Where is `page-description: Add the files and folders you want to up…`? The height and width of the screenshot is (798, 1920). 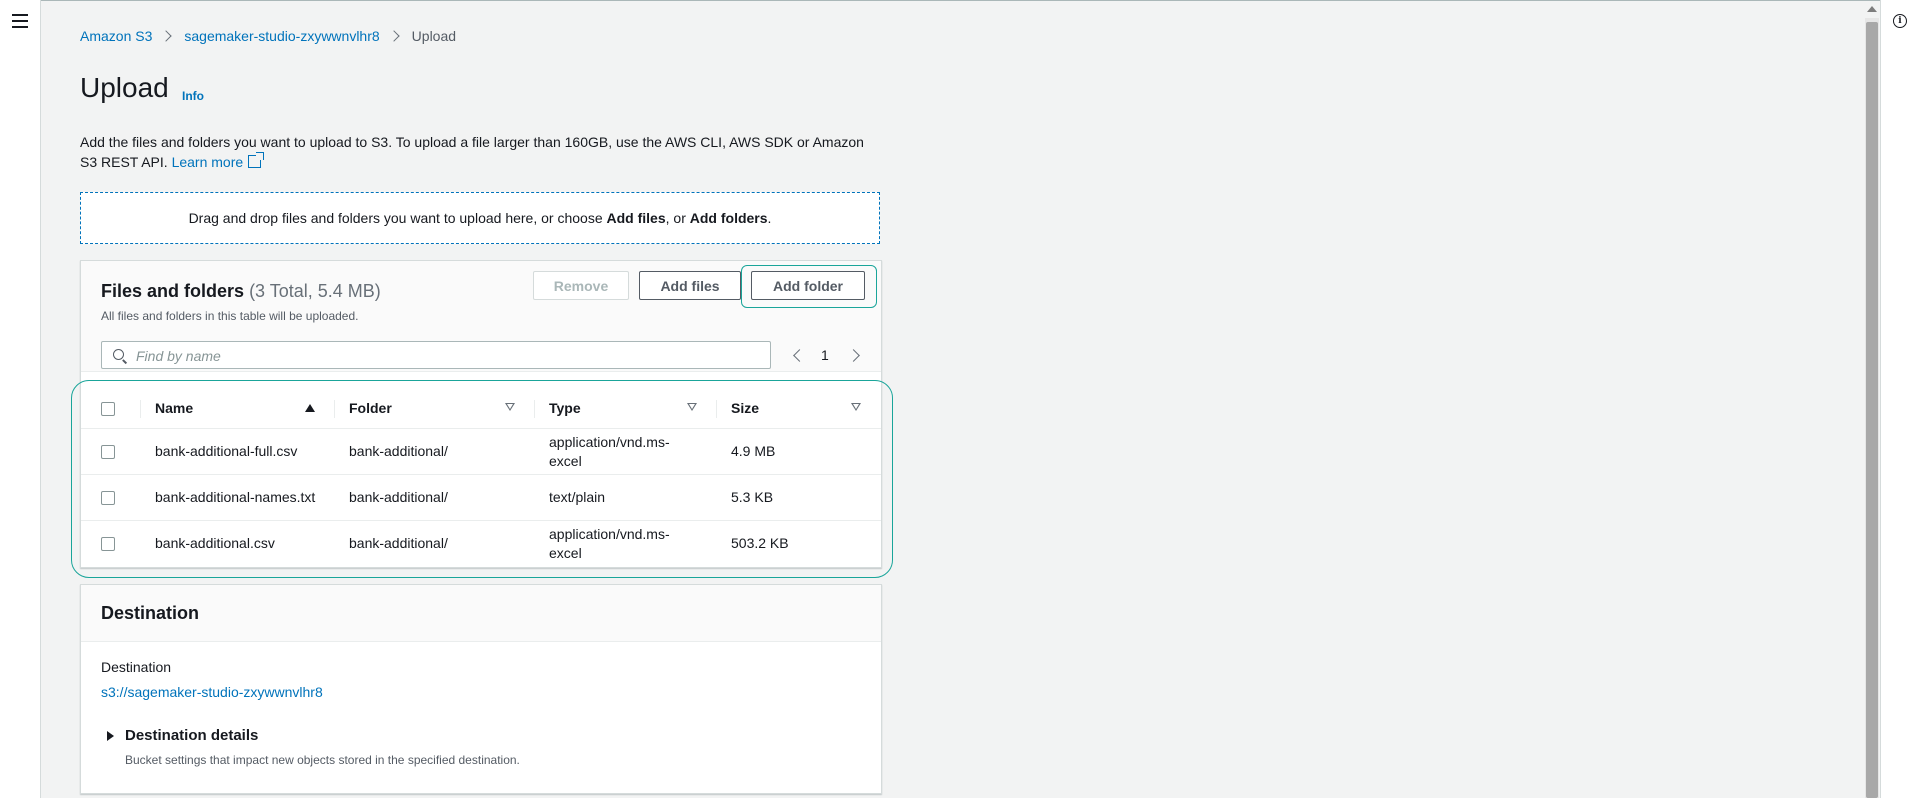 page-description: Add the files and folders you want to up… is located at coordinates (480, 152).